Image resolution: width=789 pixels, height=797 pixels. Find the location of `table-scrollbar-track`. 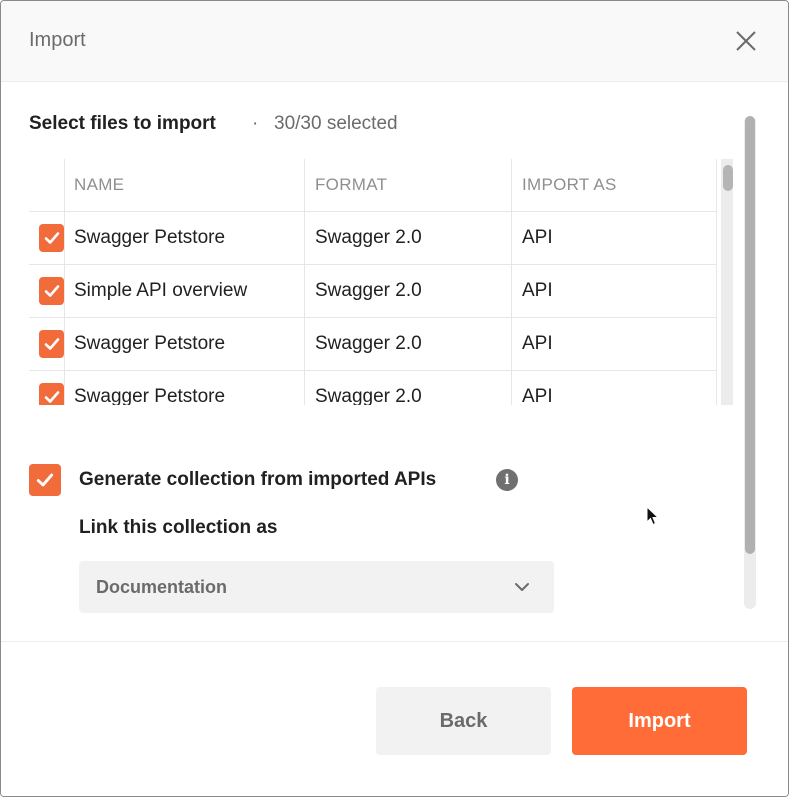

table-scrollbar-track is located at coordinates (727, 282).